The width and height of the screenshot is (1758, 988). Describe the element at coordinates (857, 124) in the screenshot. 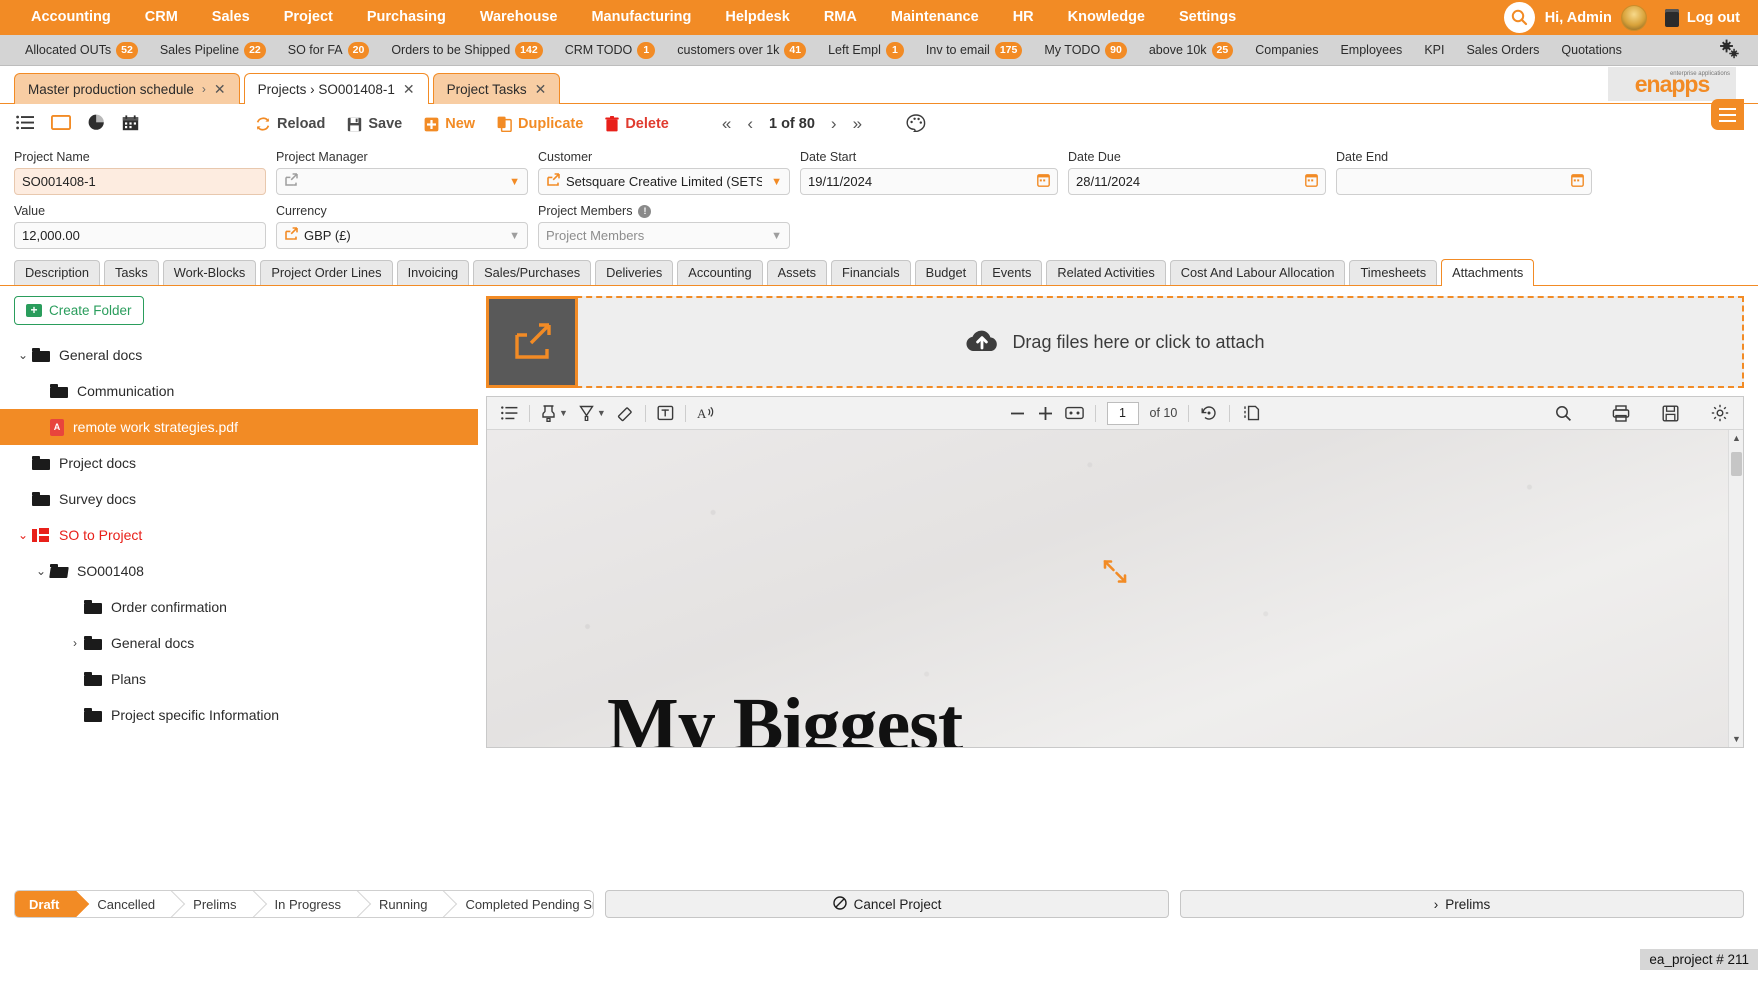

I see `last-record-button: »` at that location.